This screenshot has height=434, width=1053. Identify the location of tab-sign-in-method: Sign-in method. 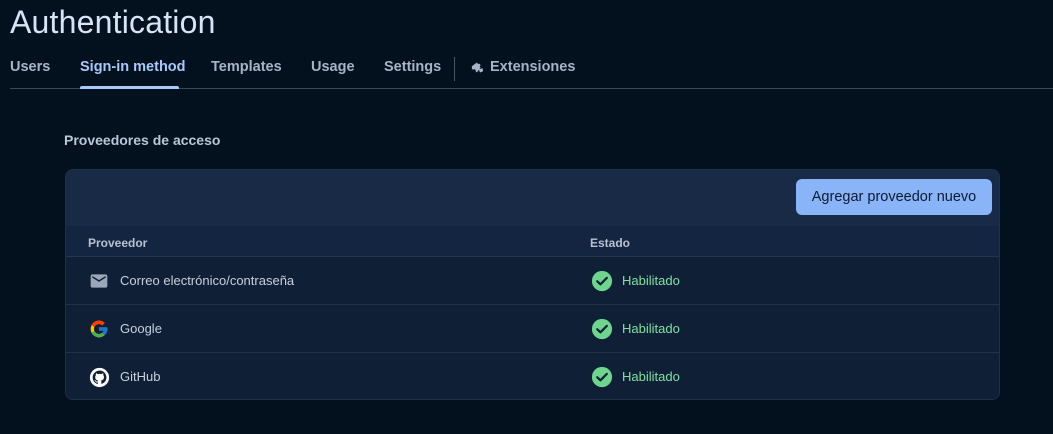
(133, 67).